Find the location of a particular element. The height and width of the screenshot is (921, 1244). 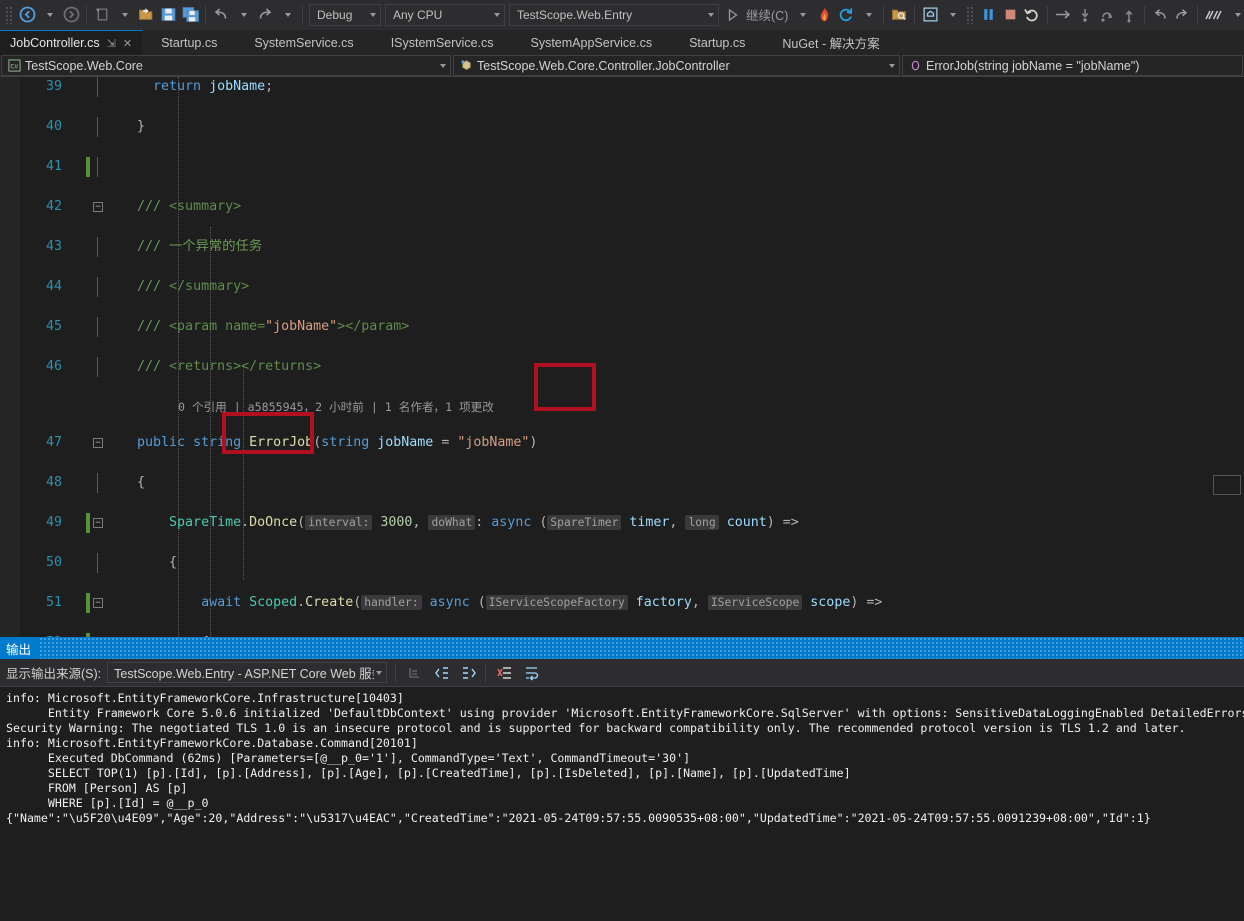

csharp-project-icon: C# is located at coordinates (14, 66).